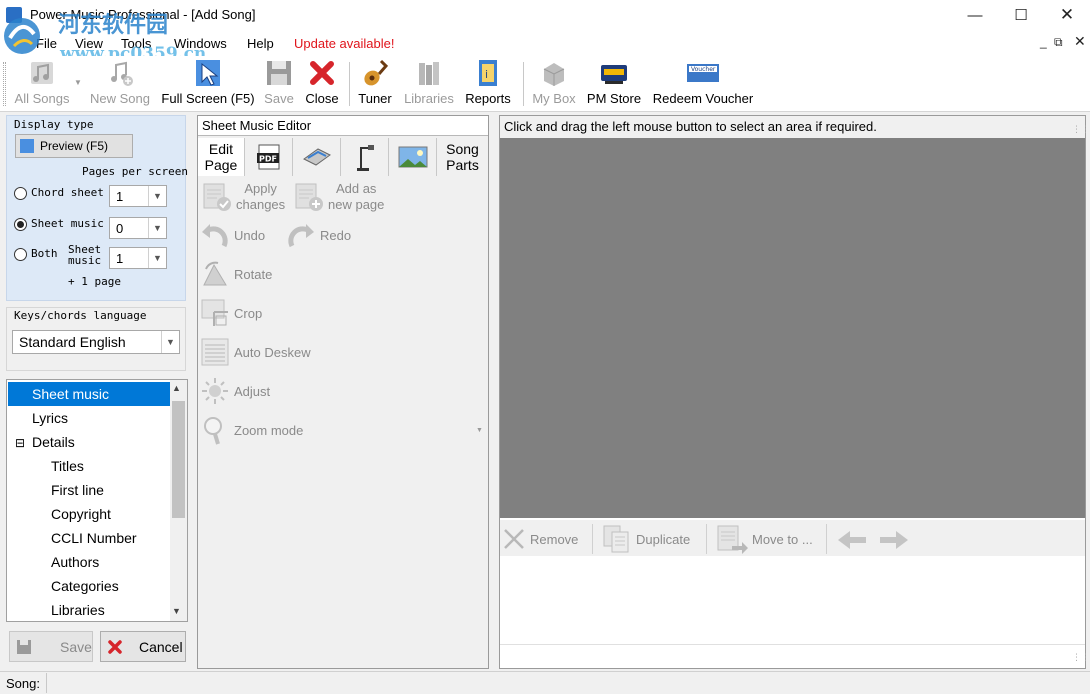  Describe the element at coordinates (215, 391) in the screenshot. I see `brightness-icon` at that location.